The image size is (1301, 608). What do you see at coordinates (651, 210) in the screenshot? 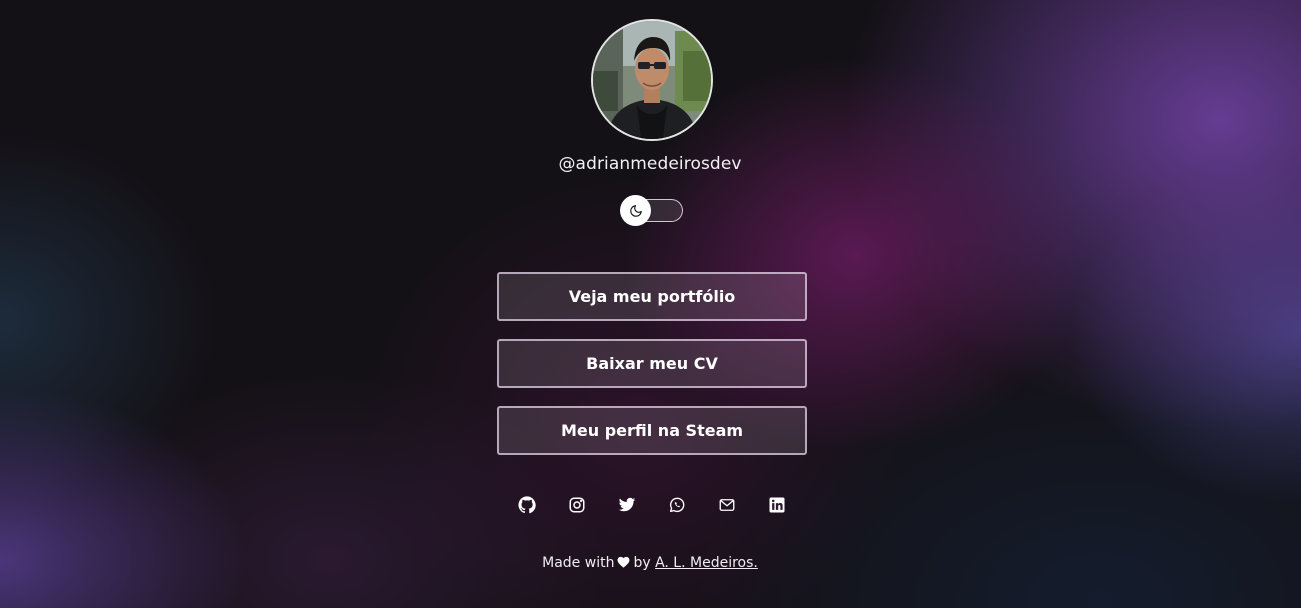
I see `theme-toggle` at bounding box center [651, 210].